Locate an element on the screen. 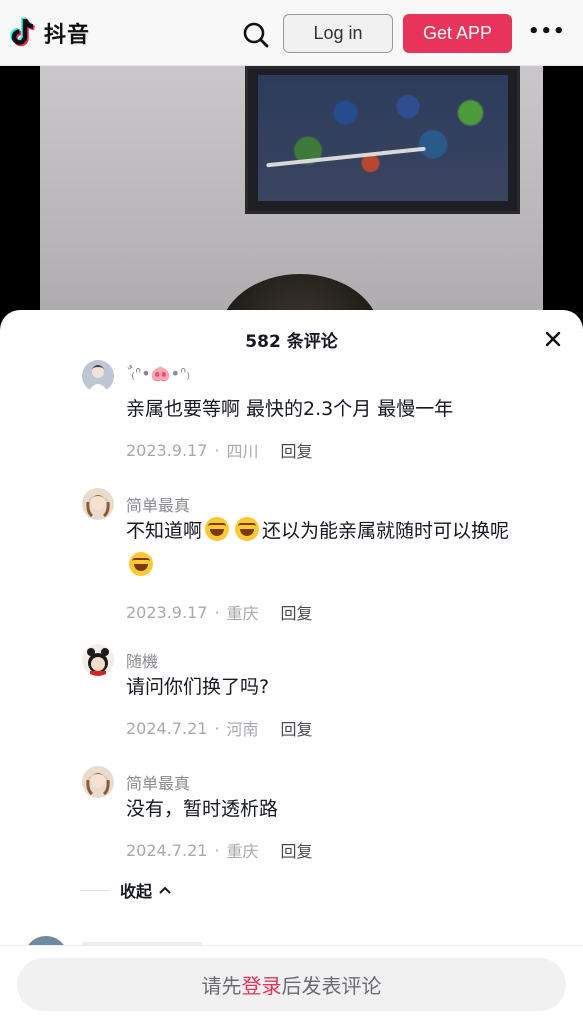 The height and width of the screenshot is (1024, 583). wall-painting is located at coordinates (382, 140).